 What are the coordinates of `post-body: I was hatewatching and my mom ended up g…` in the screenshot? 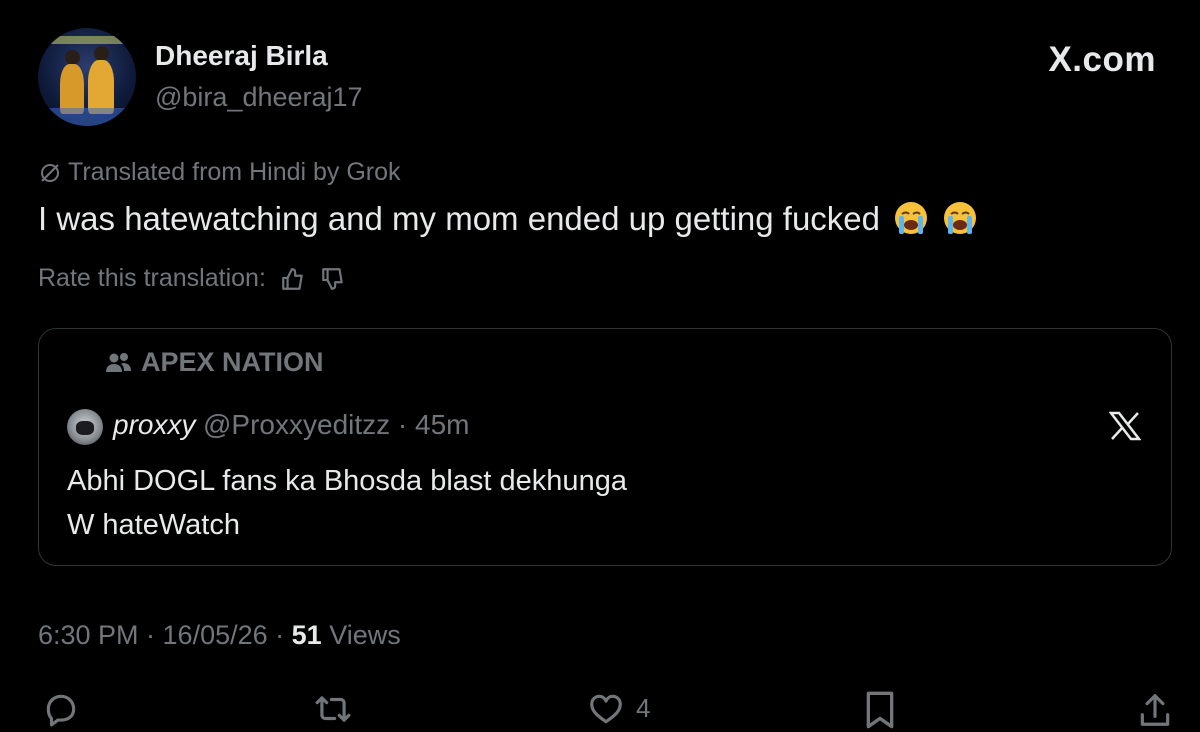 It's located at (459, 218).